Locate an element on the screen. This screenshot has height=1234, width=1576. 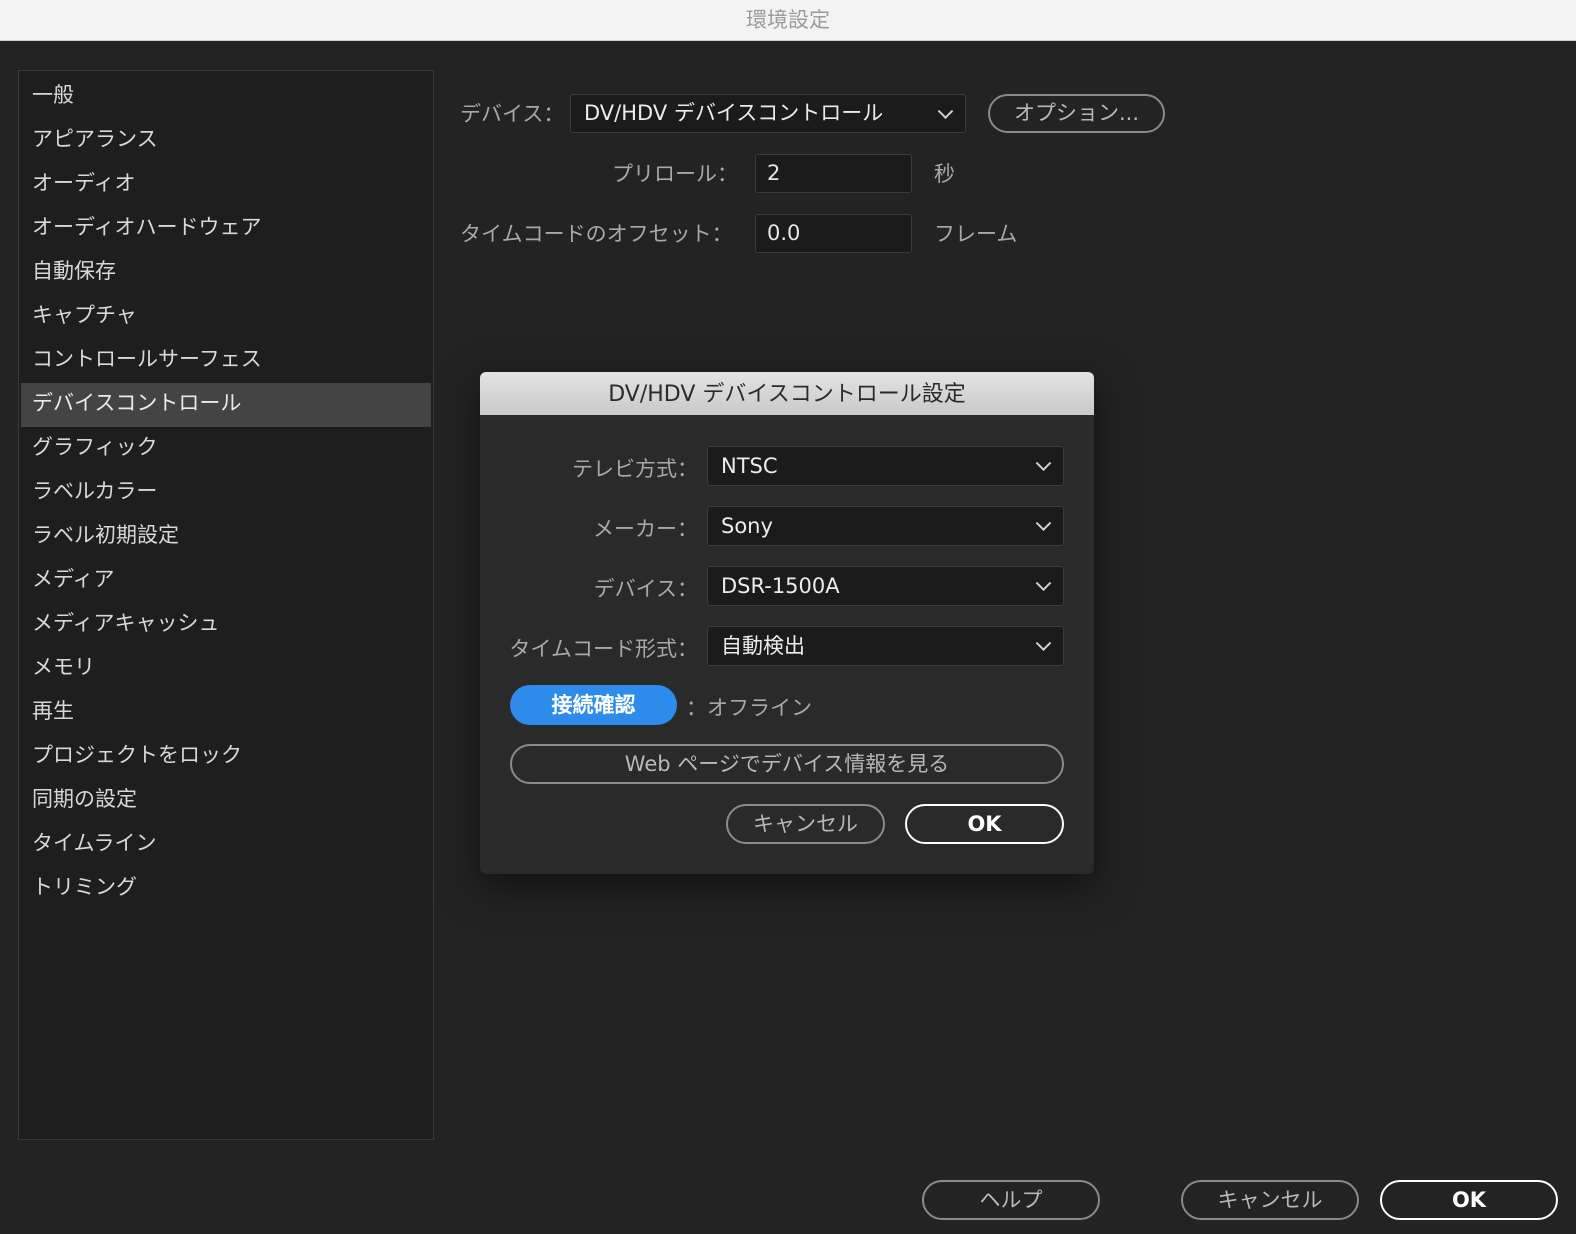
sidebar-item-capture: キャプチャ is located at coordinates (226, 317).